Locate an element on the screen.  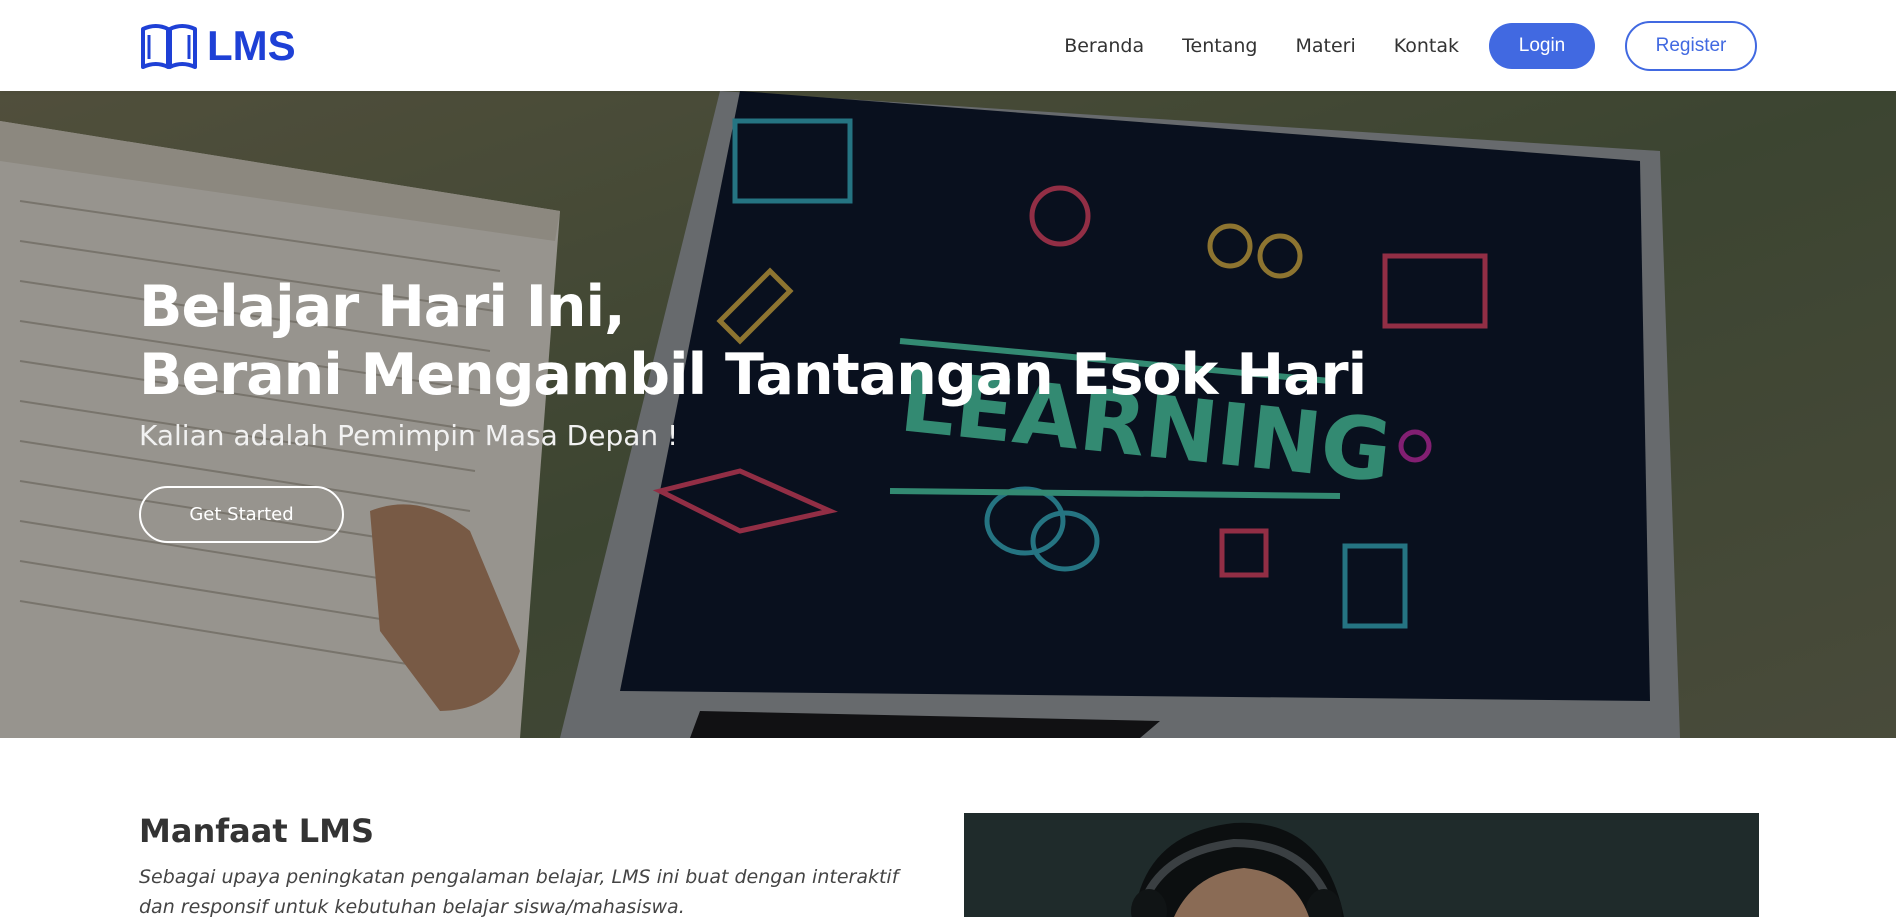
hero-title-line2: Berani Mengambil Tantangan Esok Hari is located at coordinates (753, 375).